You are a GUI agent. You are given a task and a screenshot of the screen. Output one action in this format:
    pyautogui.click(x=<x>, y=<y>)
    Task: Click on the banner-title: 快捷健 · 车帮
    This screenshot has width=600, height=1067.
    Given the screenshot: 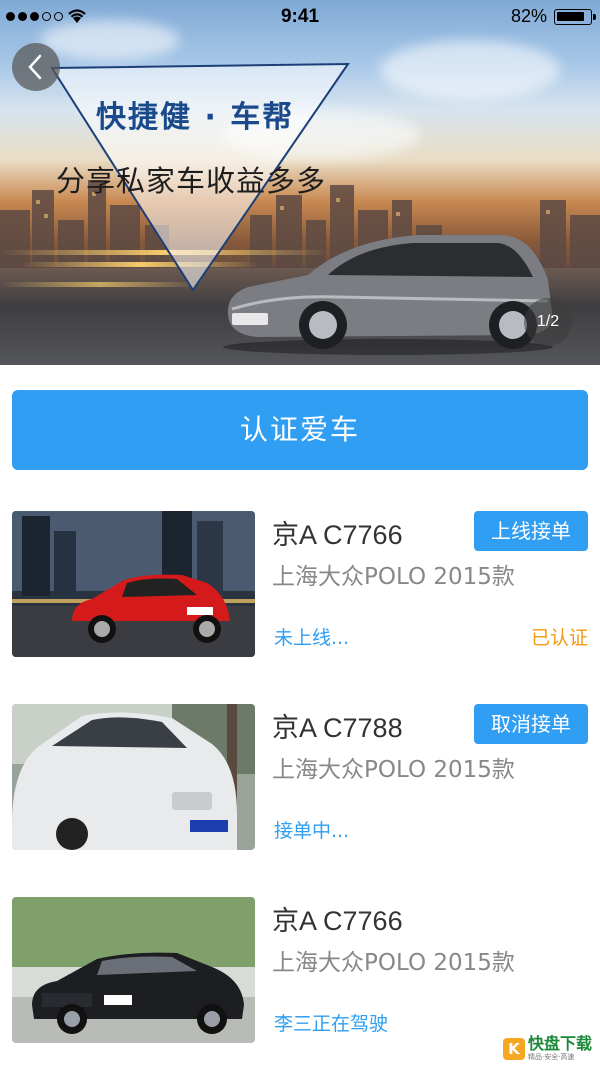 What is the action you would take?
    pyautogui.click(x=195, y=117)
    